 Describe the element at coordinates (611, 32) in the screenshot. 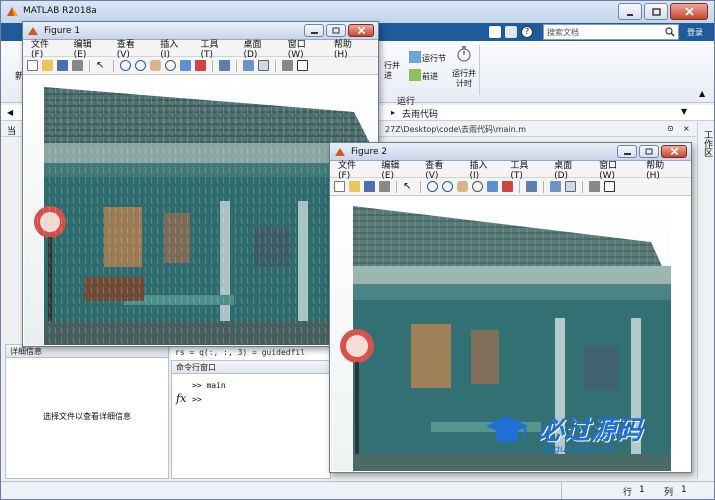

I see `search-input: 搜索文档` at that location.